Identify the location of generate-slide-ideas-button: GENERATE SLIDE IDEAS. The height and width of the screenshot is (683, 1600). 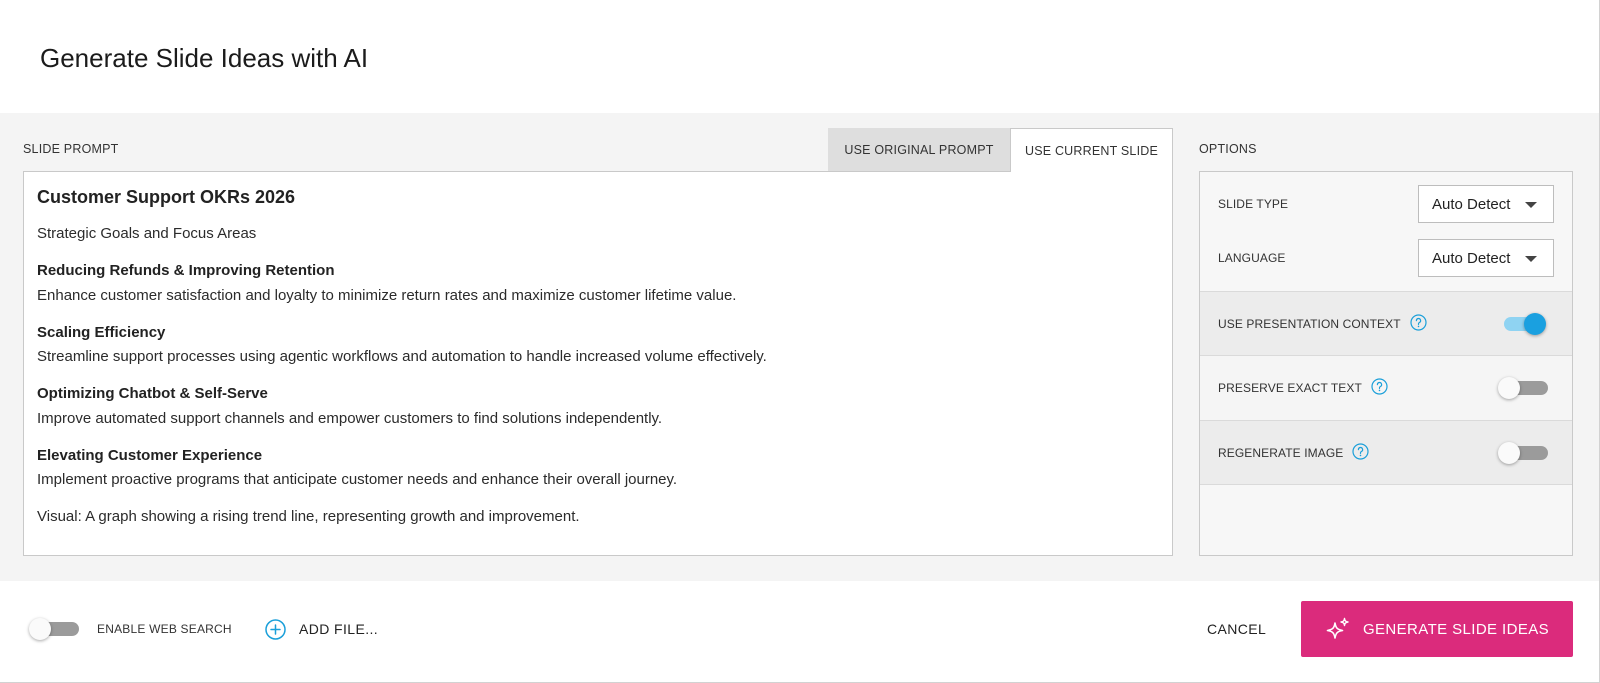
(1437, 629).